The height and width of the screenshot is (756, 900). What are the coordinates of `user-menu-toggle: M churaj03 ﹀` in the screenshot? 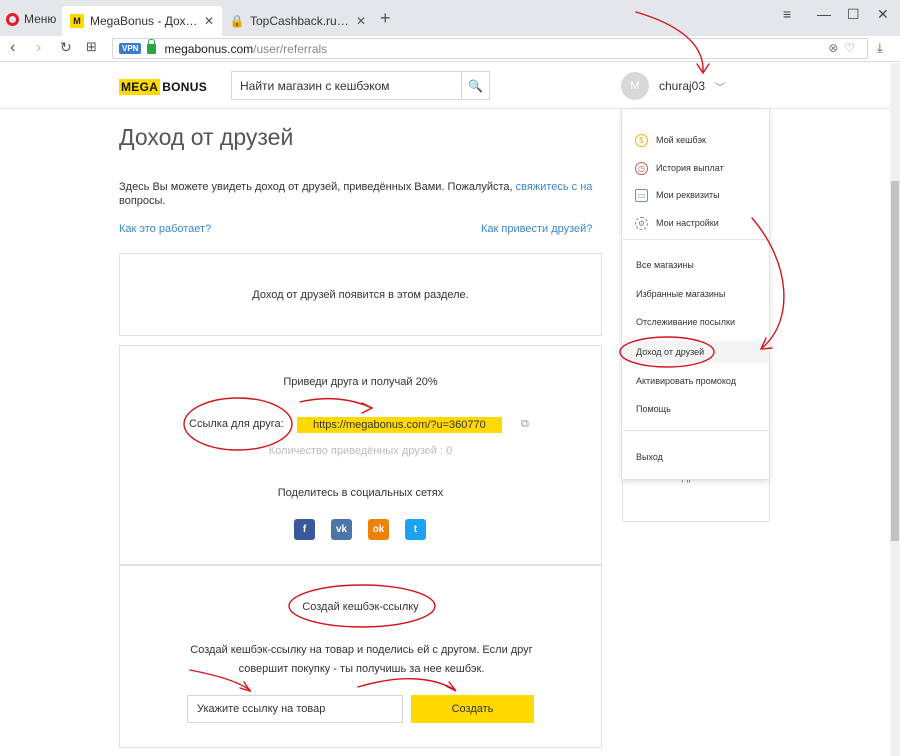 It's located at (673, 86).